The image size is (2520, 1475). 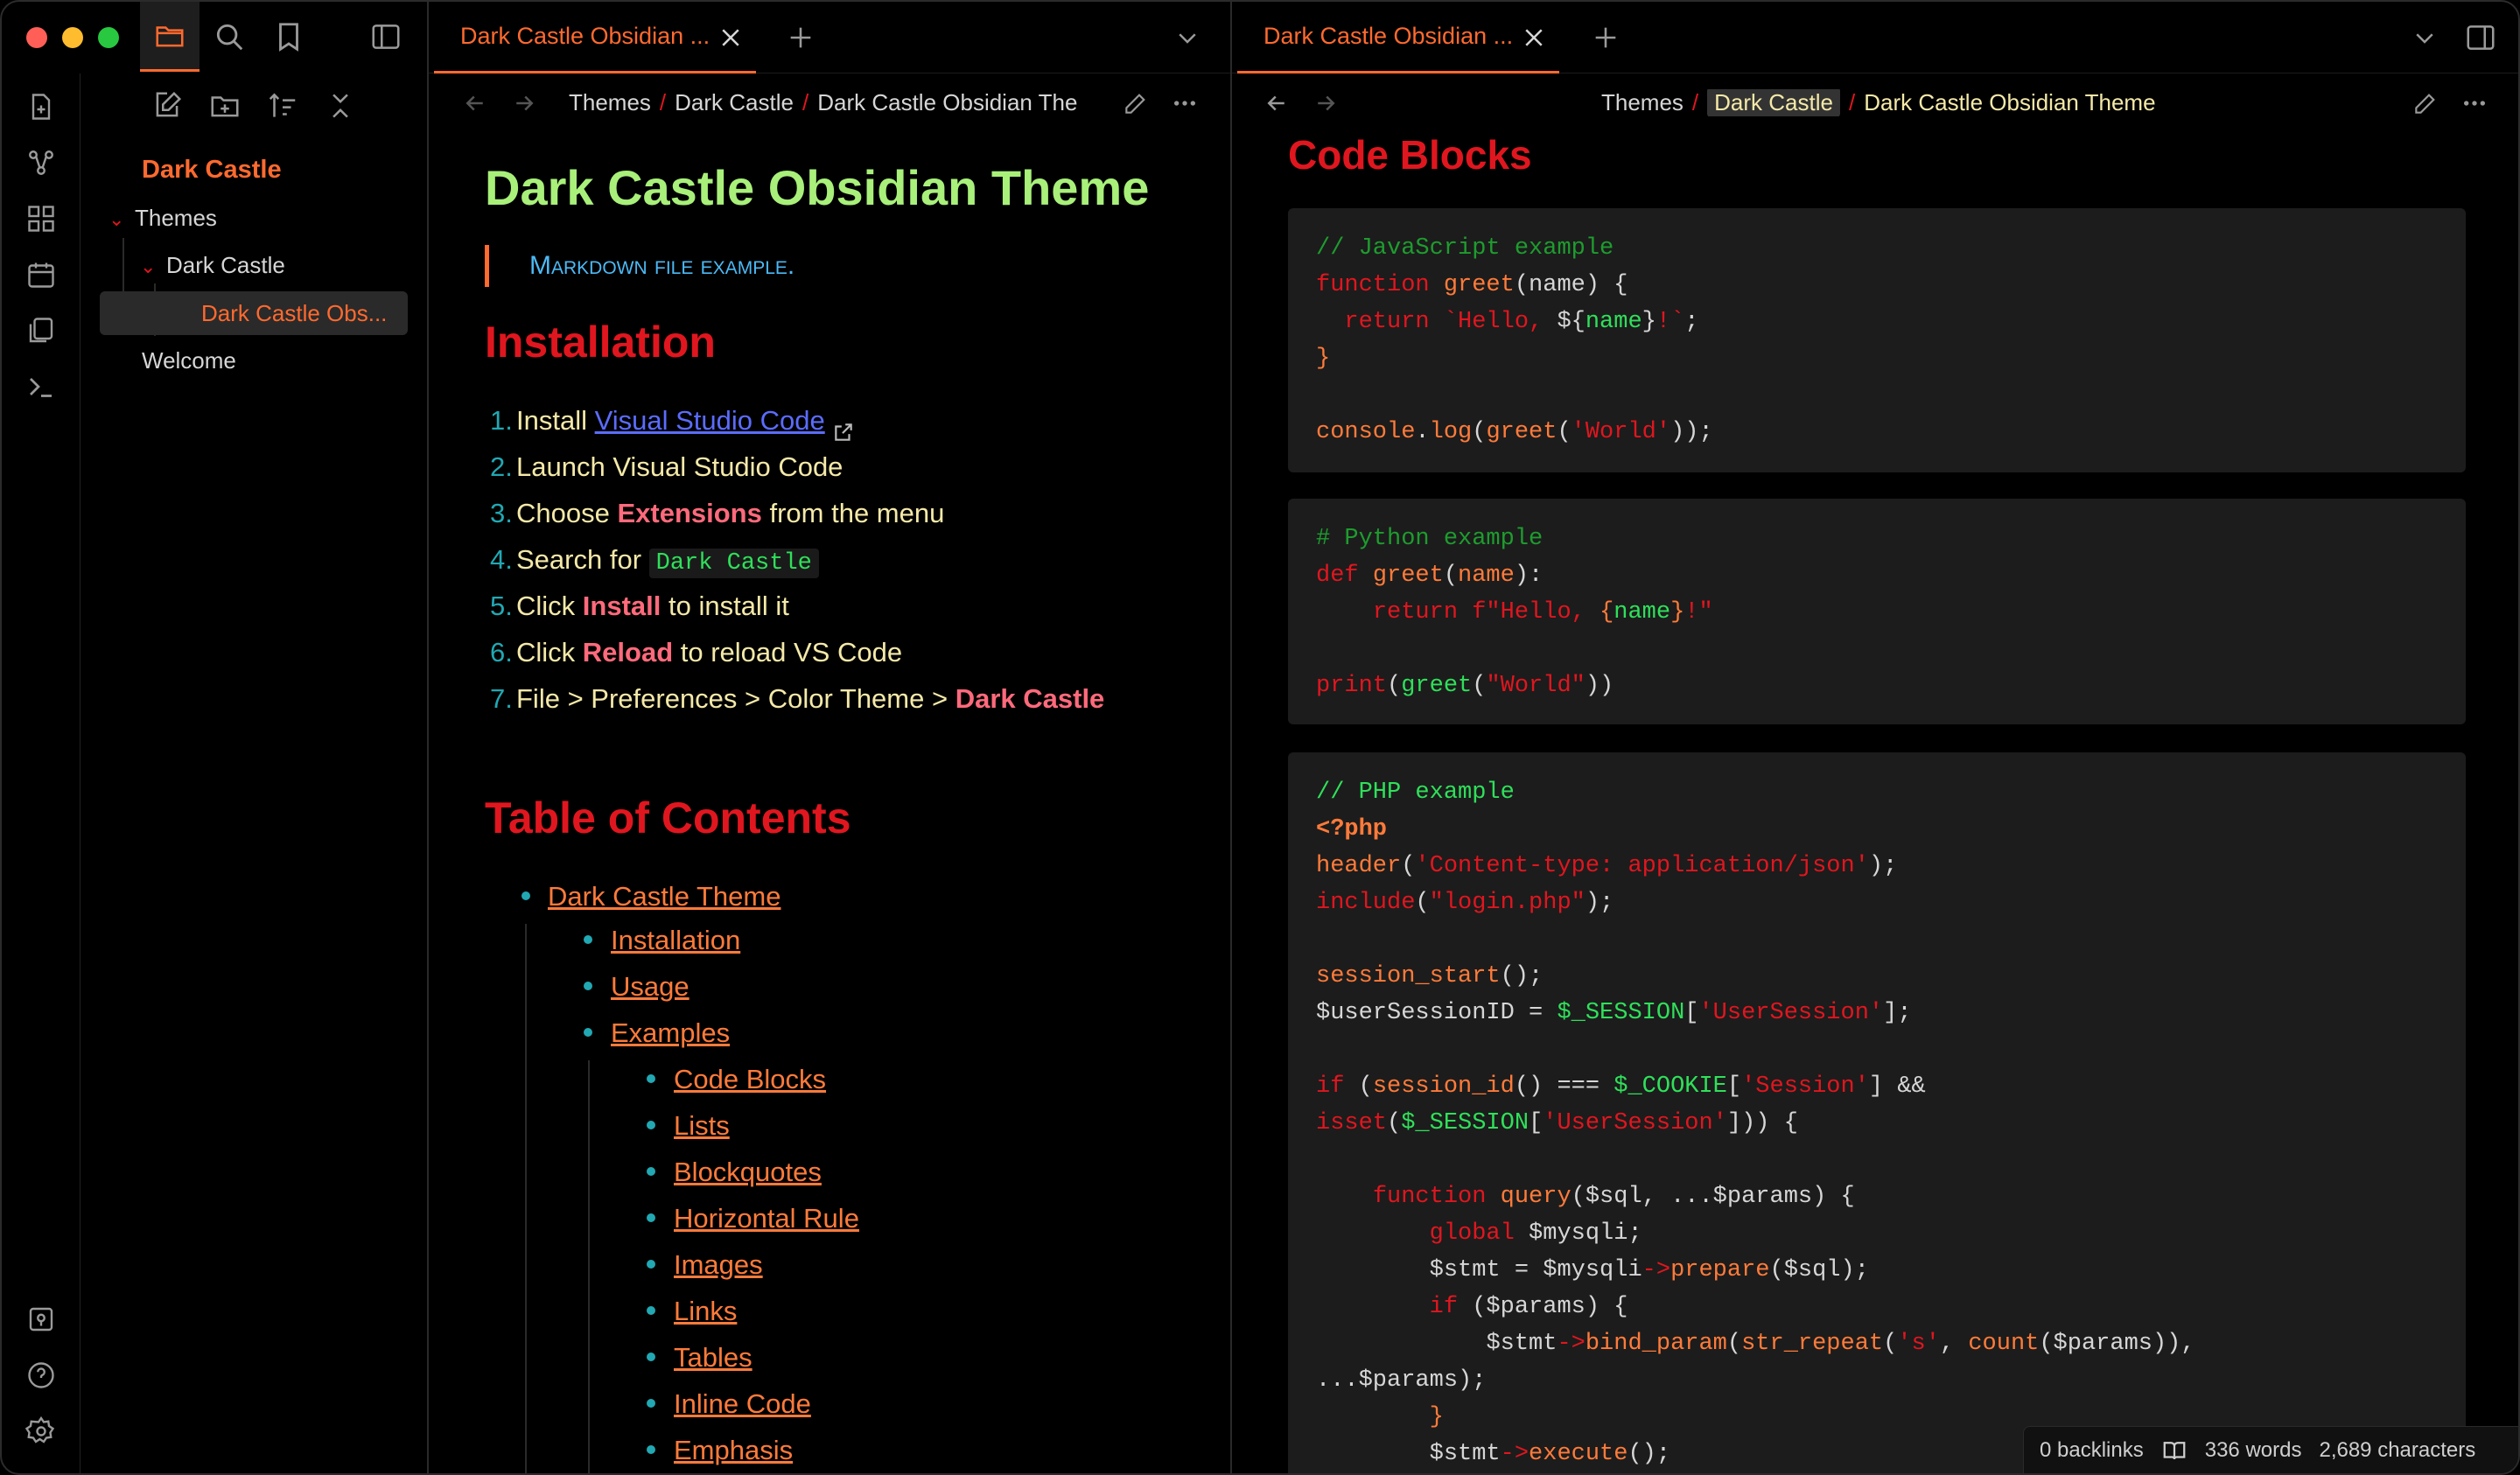 I want to click on step-number: 7., so click(x=501, y=698).